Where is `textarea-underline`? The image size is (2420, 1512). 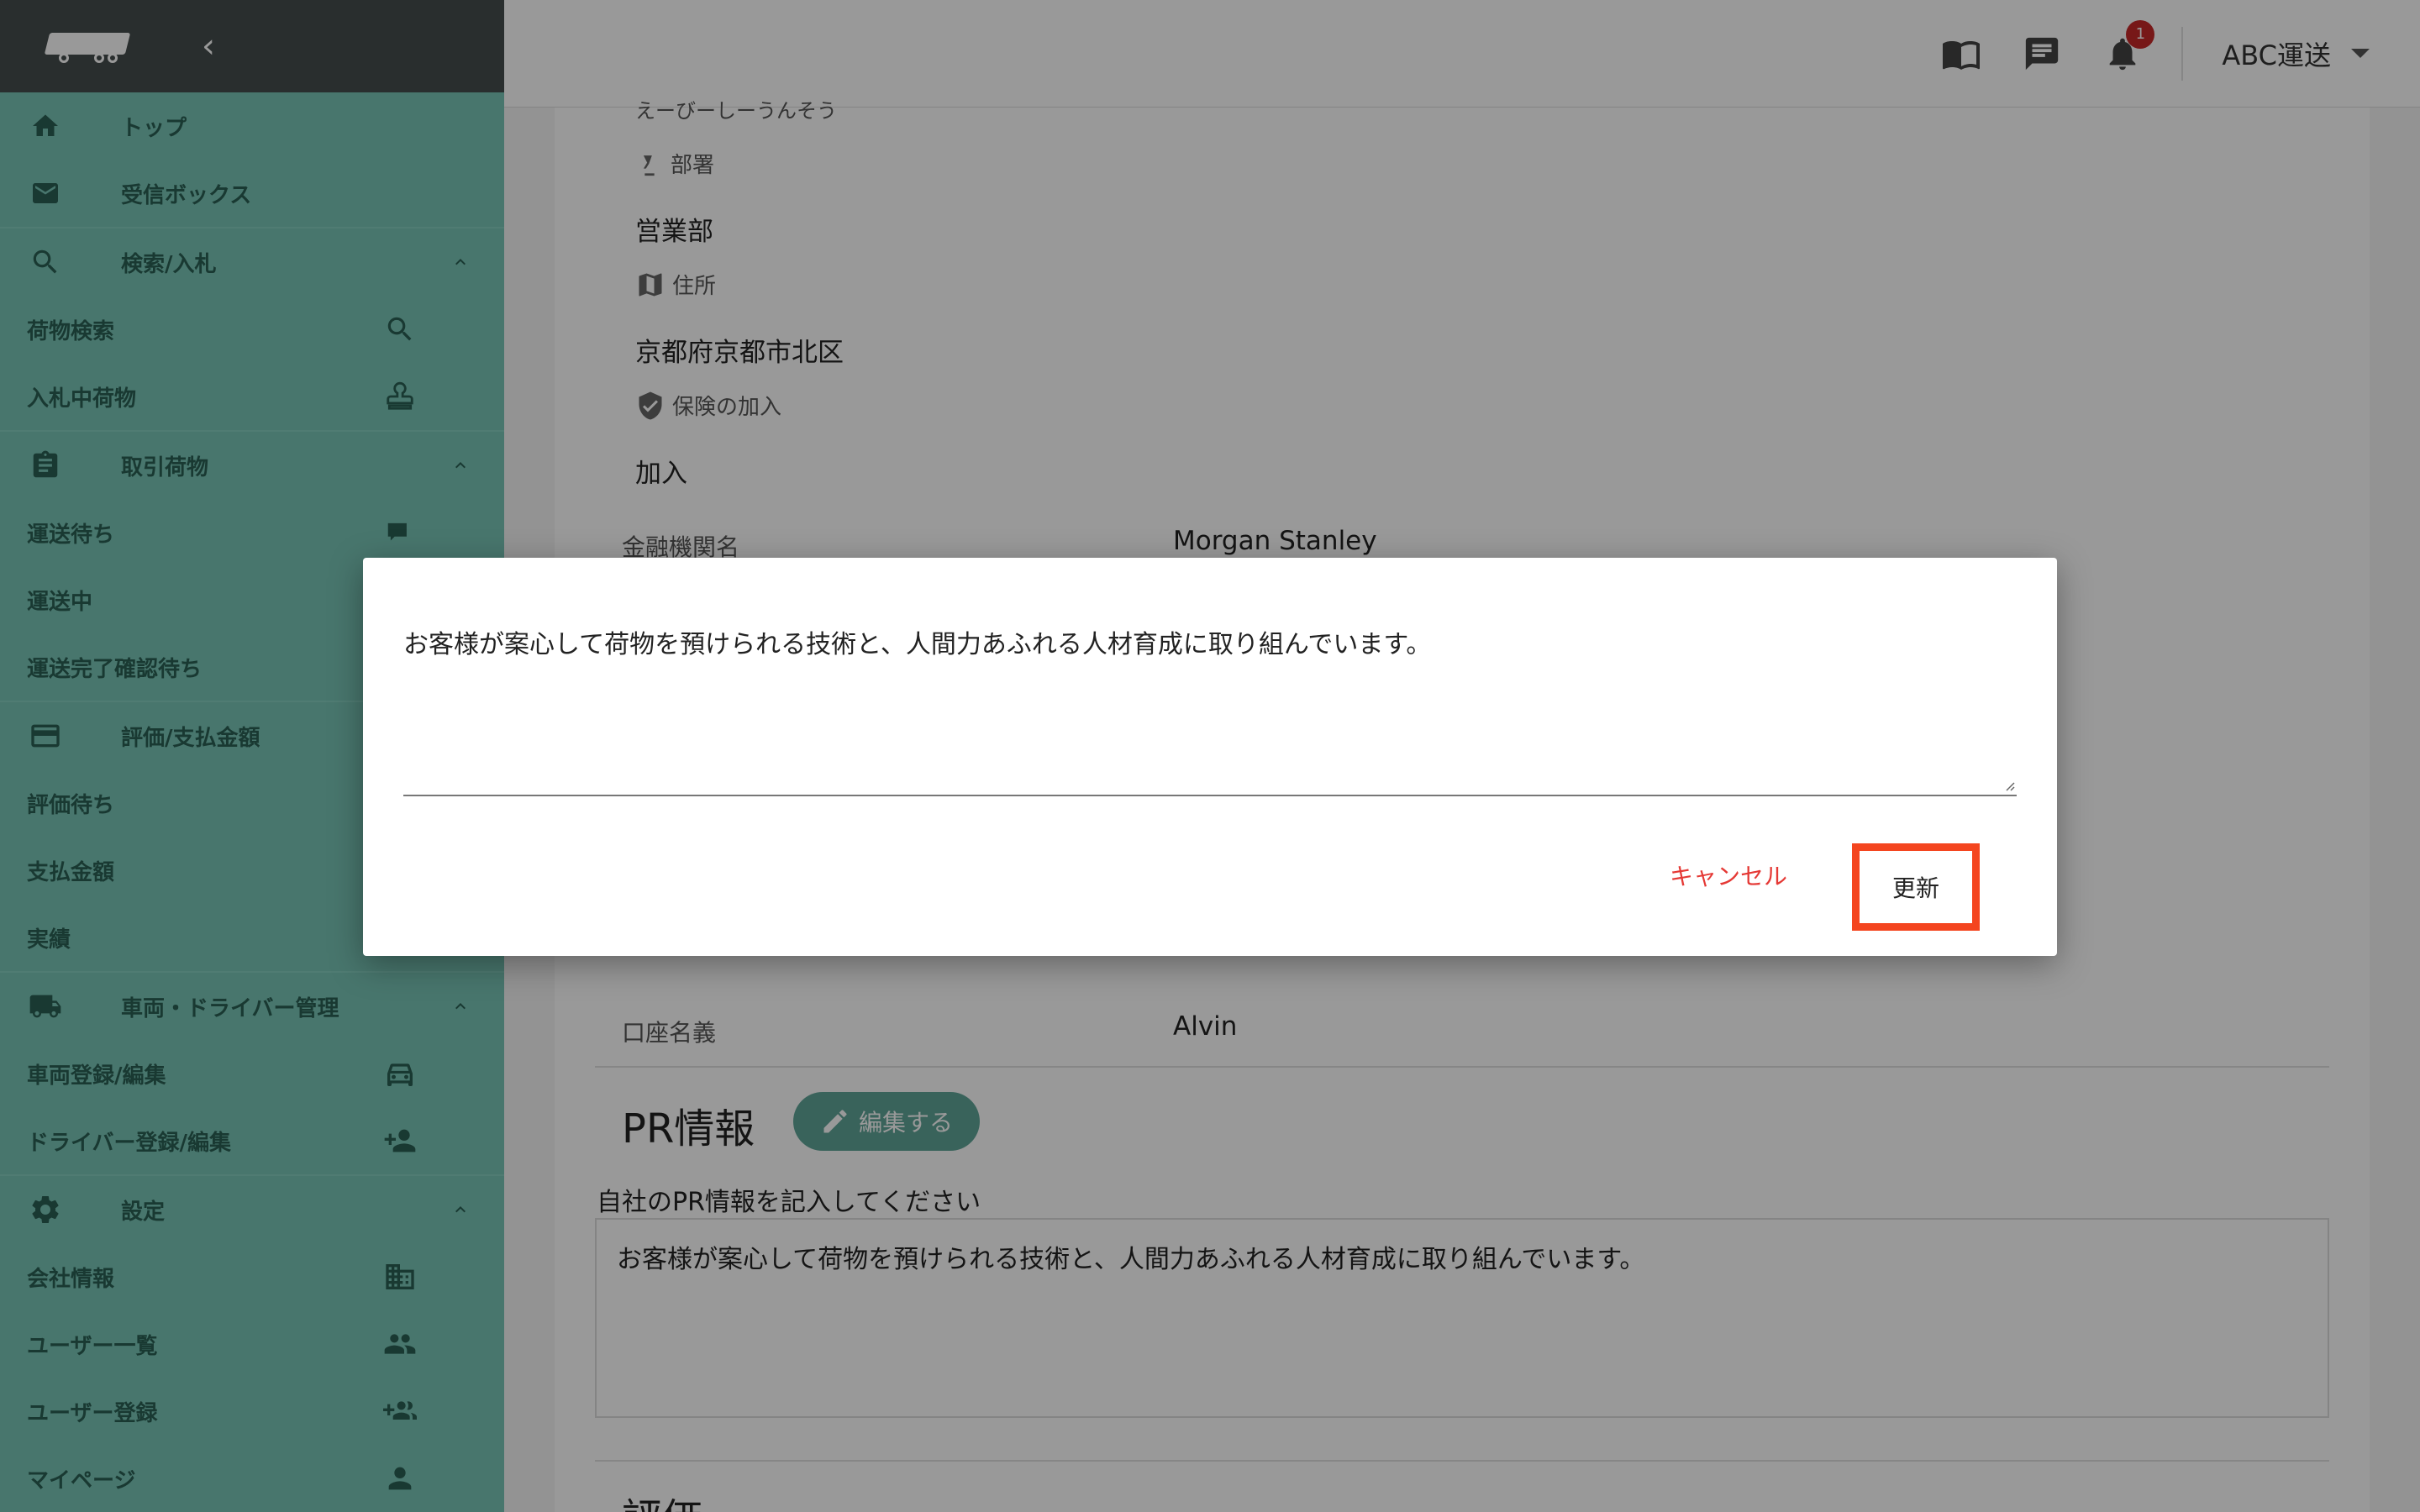
textarea-underline is located at coordinates (1210, 795).